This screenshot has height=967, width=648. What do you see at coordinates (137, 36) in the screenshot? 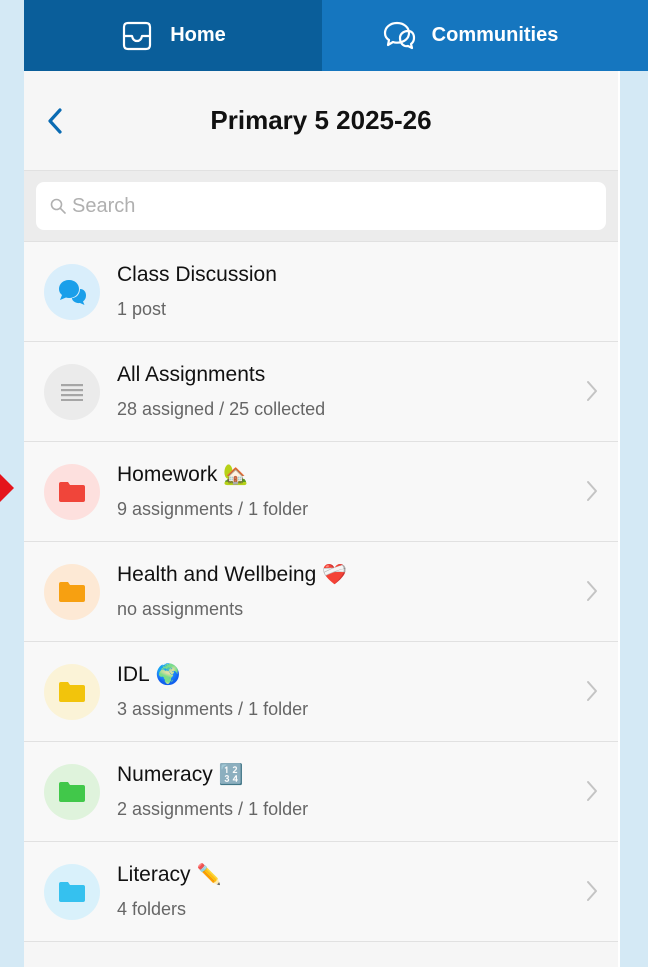
I see `inbox-icon` at bounding box center [137, 36].